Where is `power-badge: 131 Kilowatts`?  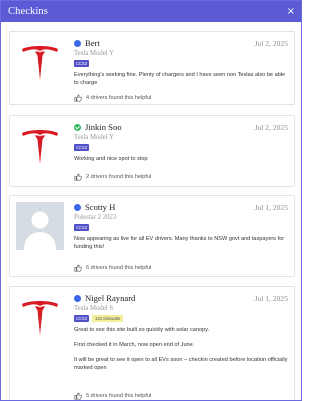 power-badge: 131 Kilowatts is located at coordinates (108, 318).